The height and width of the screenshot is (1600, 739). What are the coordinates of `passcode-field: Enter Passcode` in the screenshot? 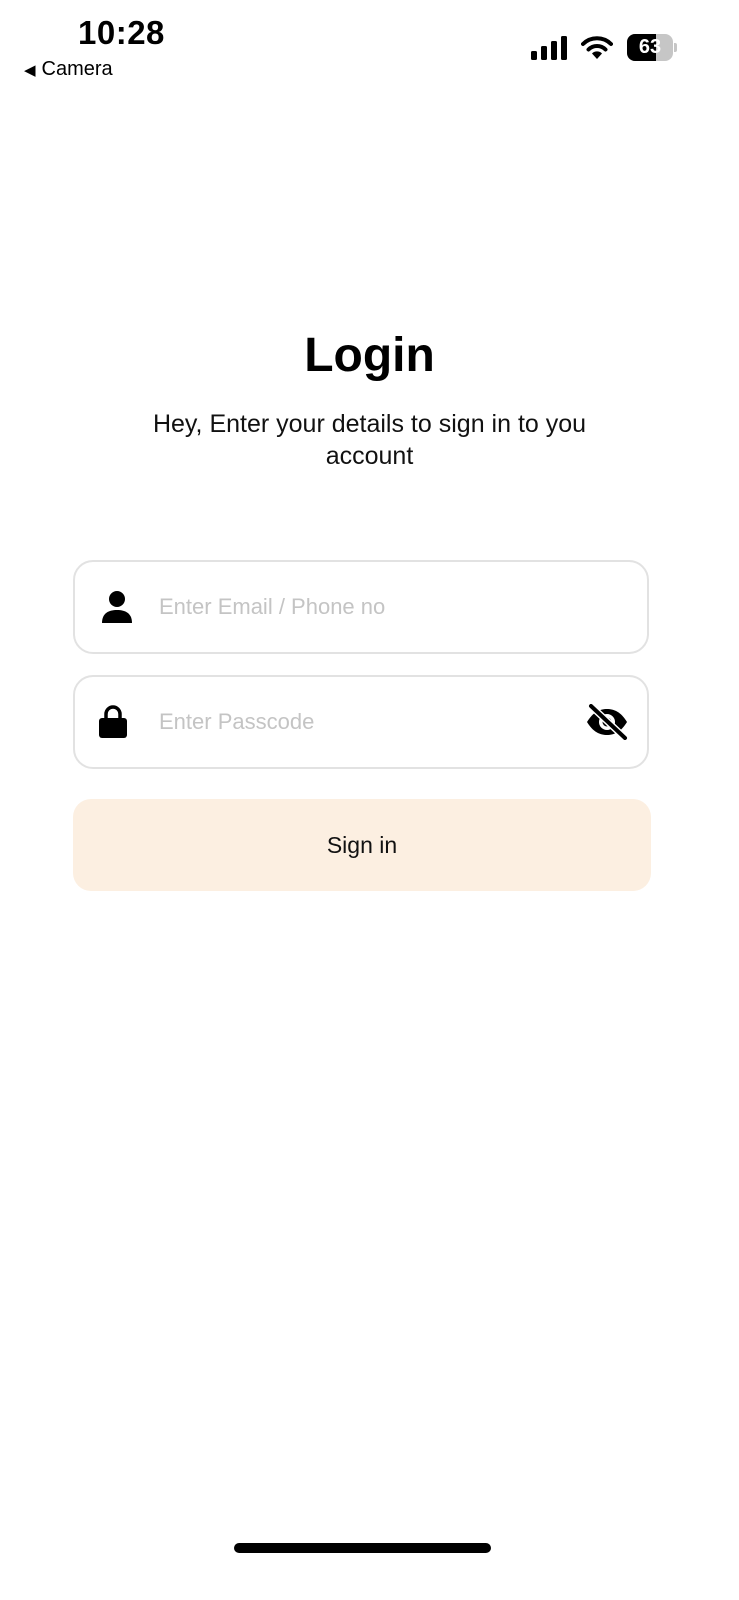 It's located at (361, 722).